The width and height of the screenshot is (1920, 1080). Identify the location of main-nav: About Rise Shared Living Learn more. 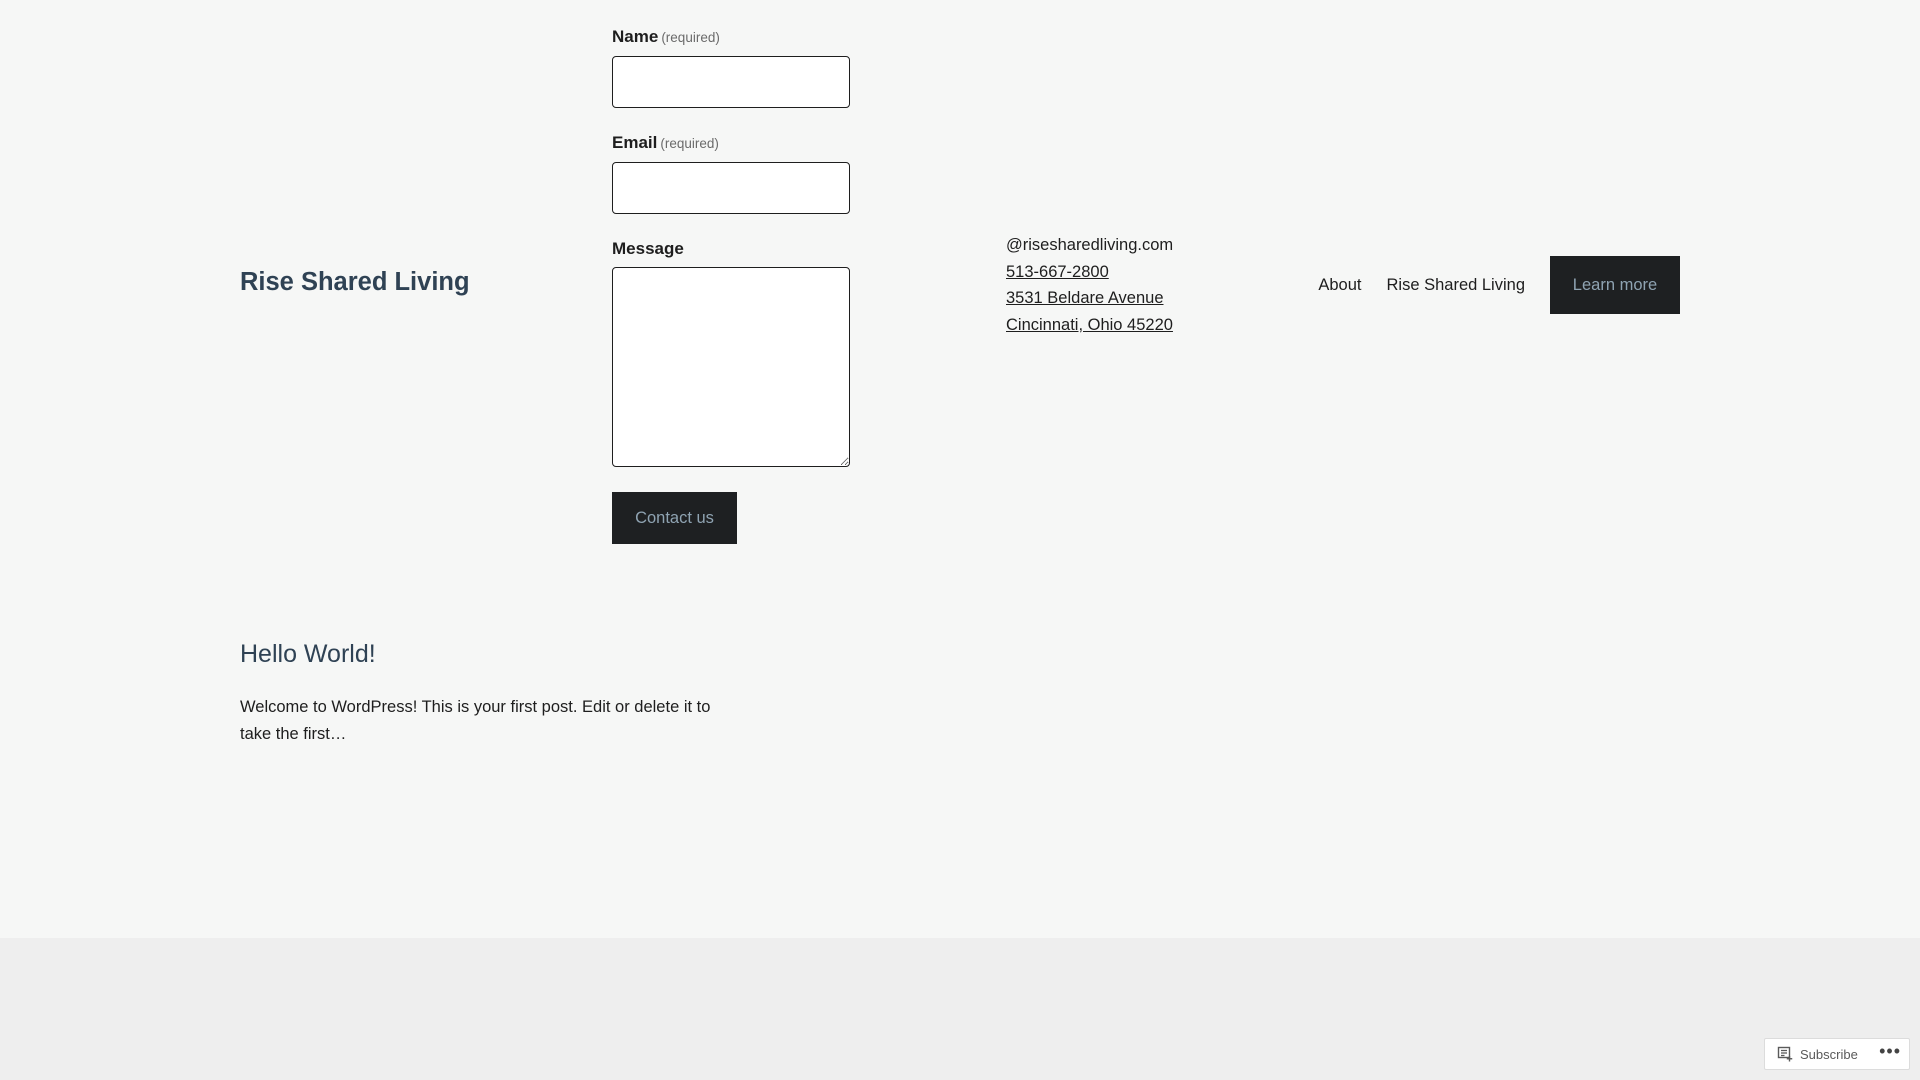
(1499, 285).